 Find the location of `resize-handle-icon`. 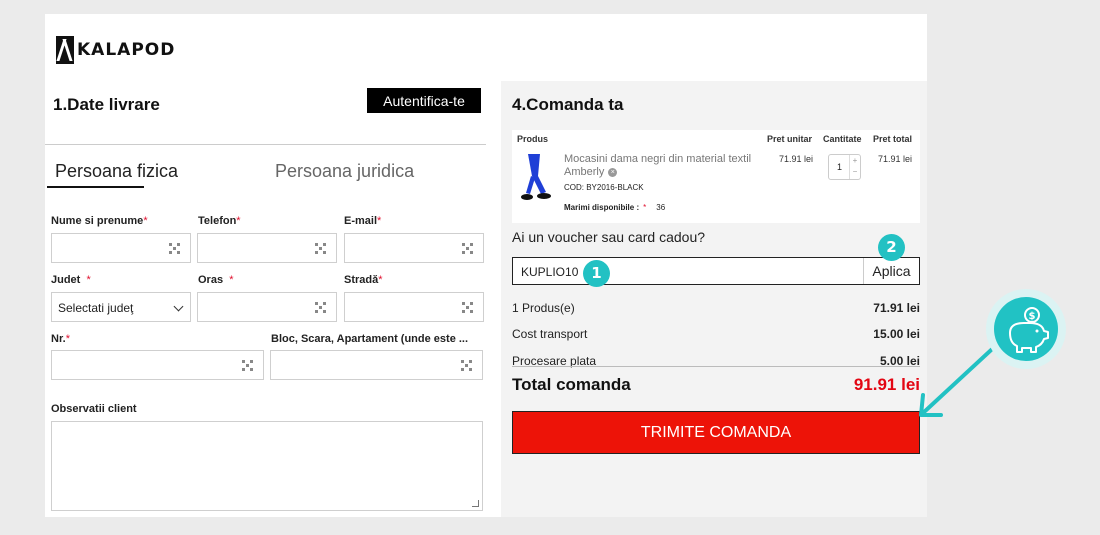

resize-handle-icon is located at coordinates (475, 503).